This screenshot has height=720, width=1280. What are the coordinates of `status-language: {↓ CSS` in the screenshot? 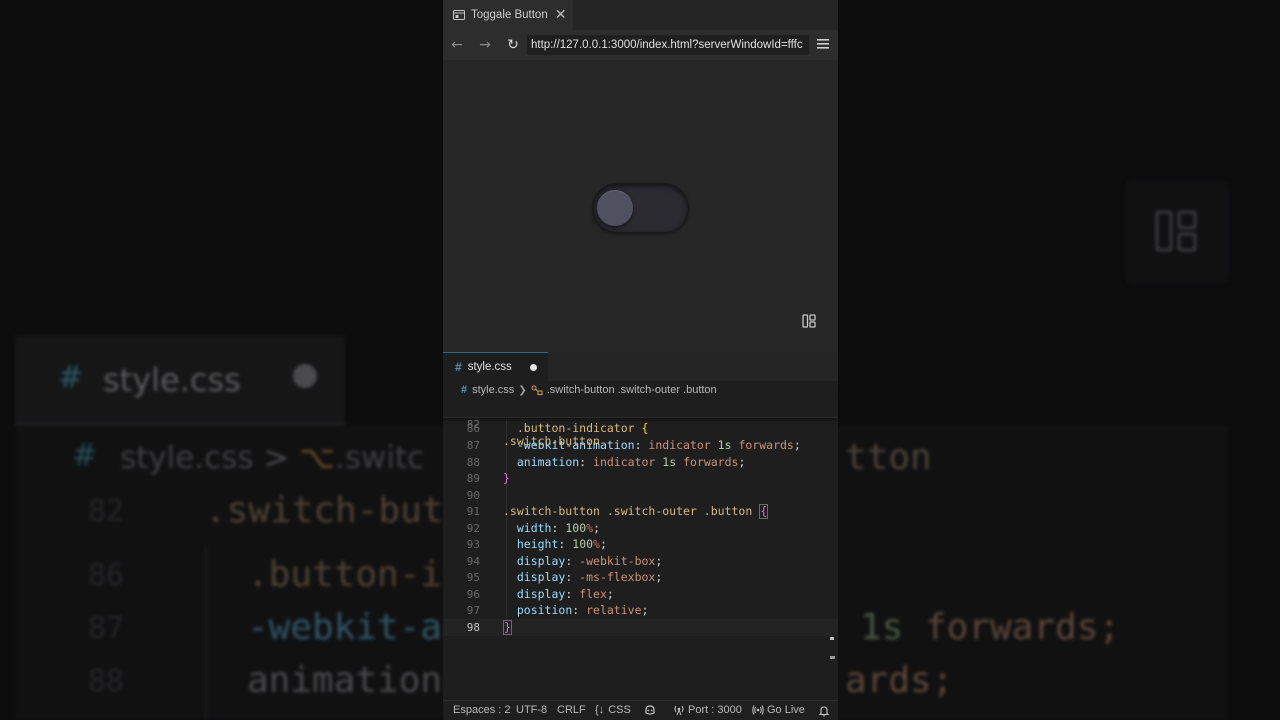 It's located at (613, 710).